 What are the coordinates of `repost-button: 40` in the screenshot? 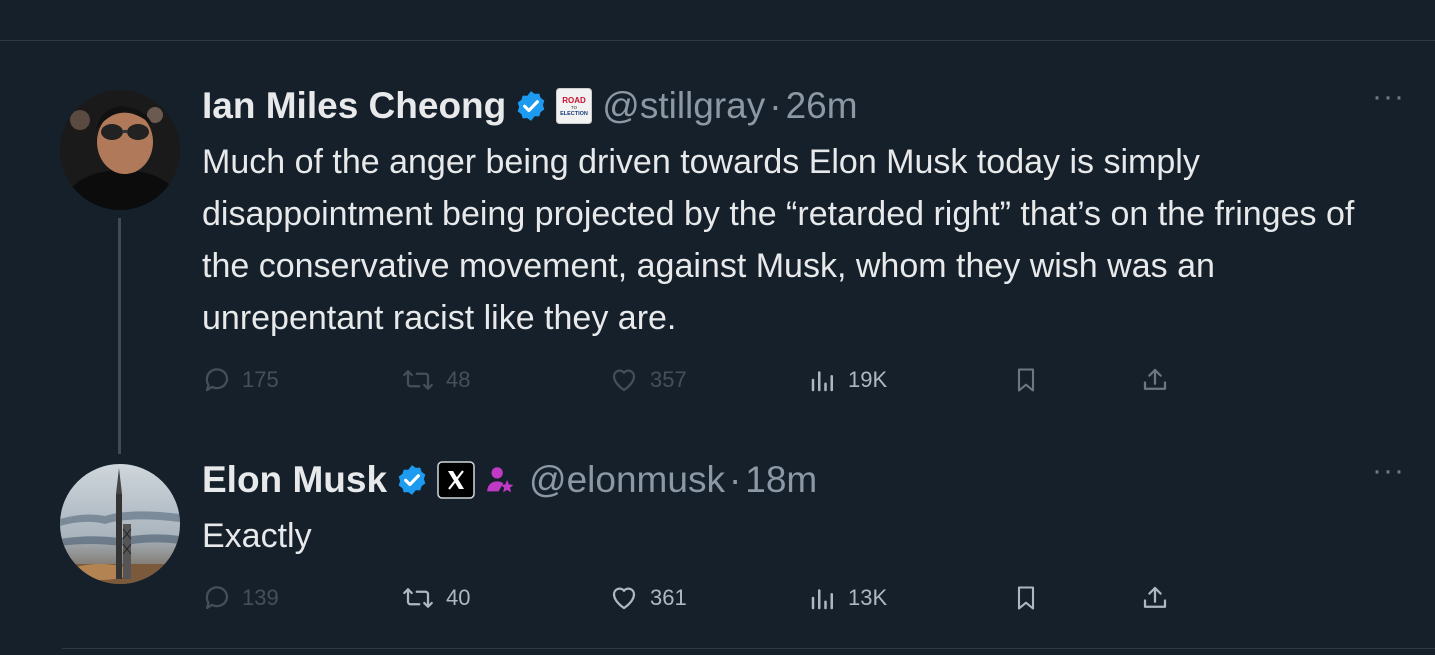 It's located at (435, 598).